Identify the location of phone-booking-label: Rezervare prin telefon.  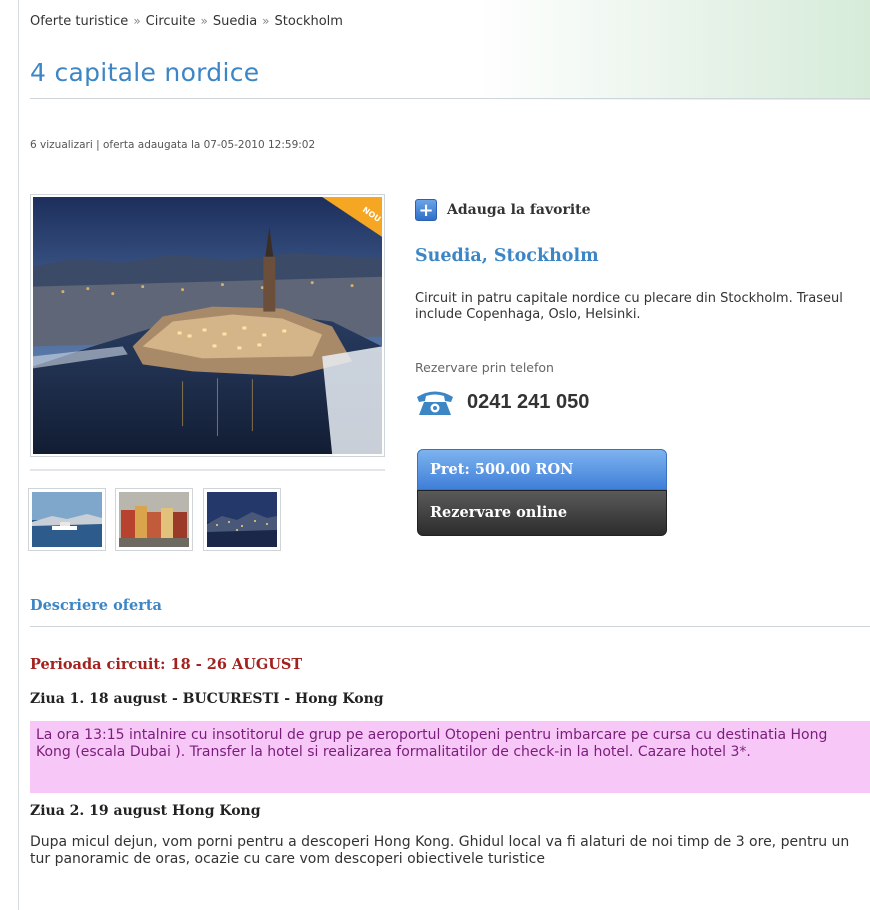
(484, 367).